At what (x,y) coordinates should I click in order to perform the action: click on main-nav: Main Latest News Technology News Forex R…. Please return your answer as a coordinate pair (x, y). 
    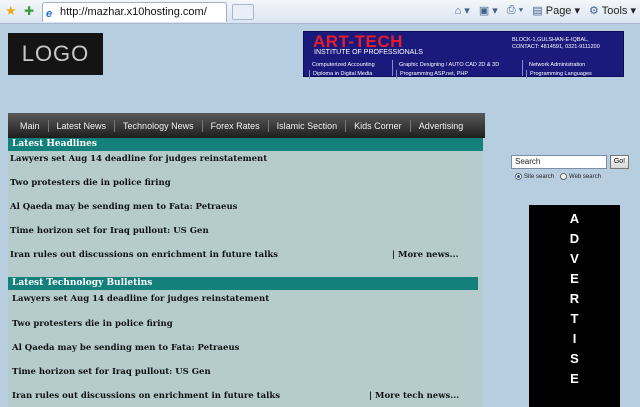
    Looking at the image, I should click on (246, 125).